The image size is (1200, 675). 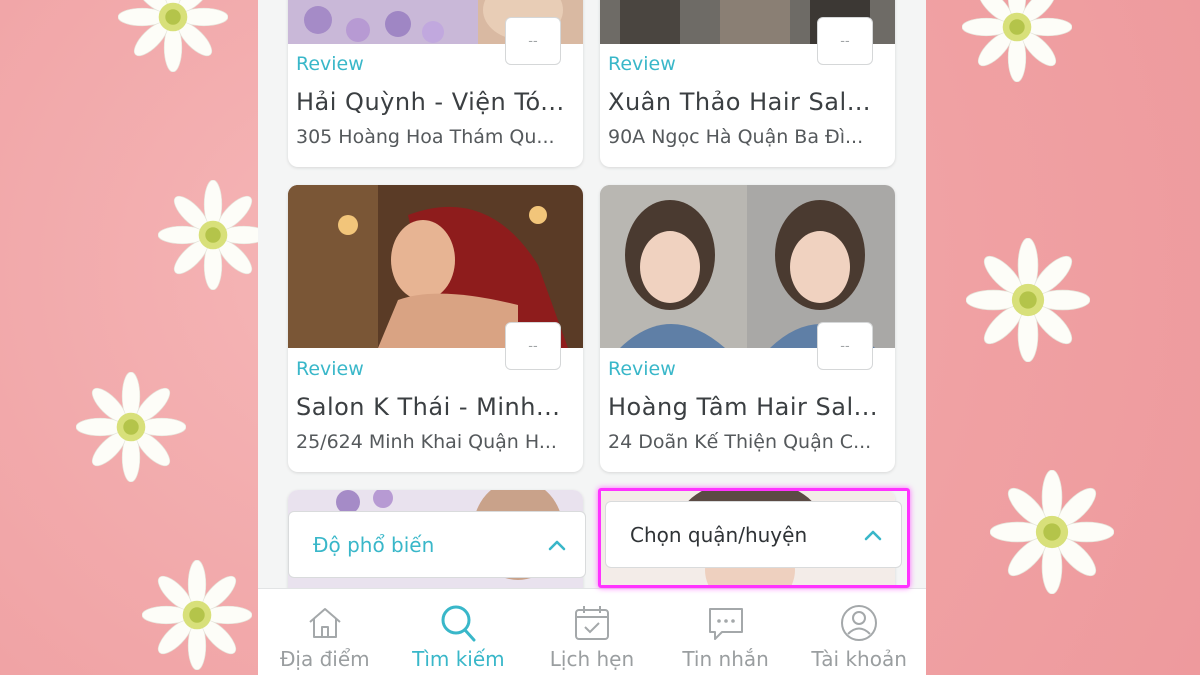 I want to click on sort-dropdown: Độ phổ biến, so click(x=437, y=544).